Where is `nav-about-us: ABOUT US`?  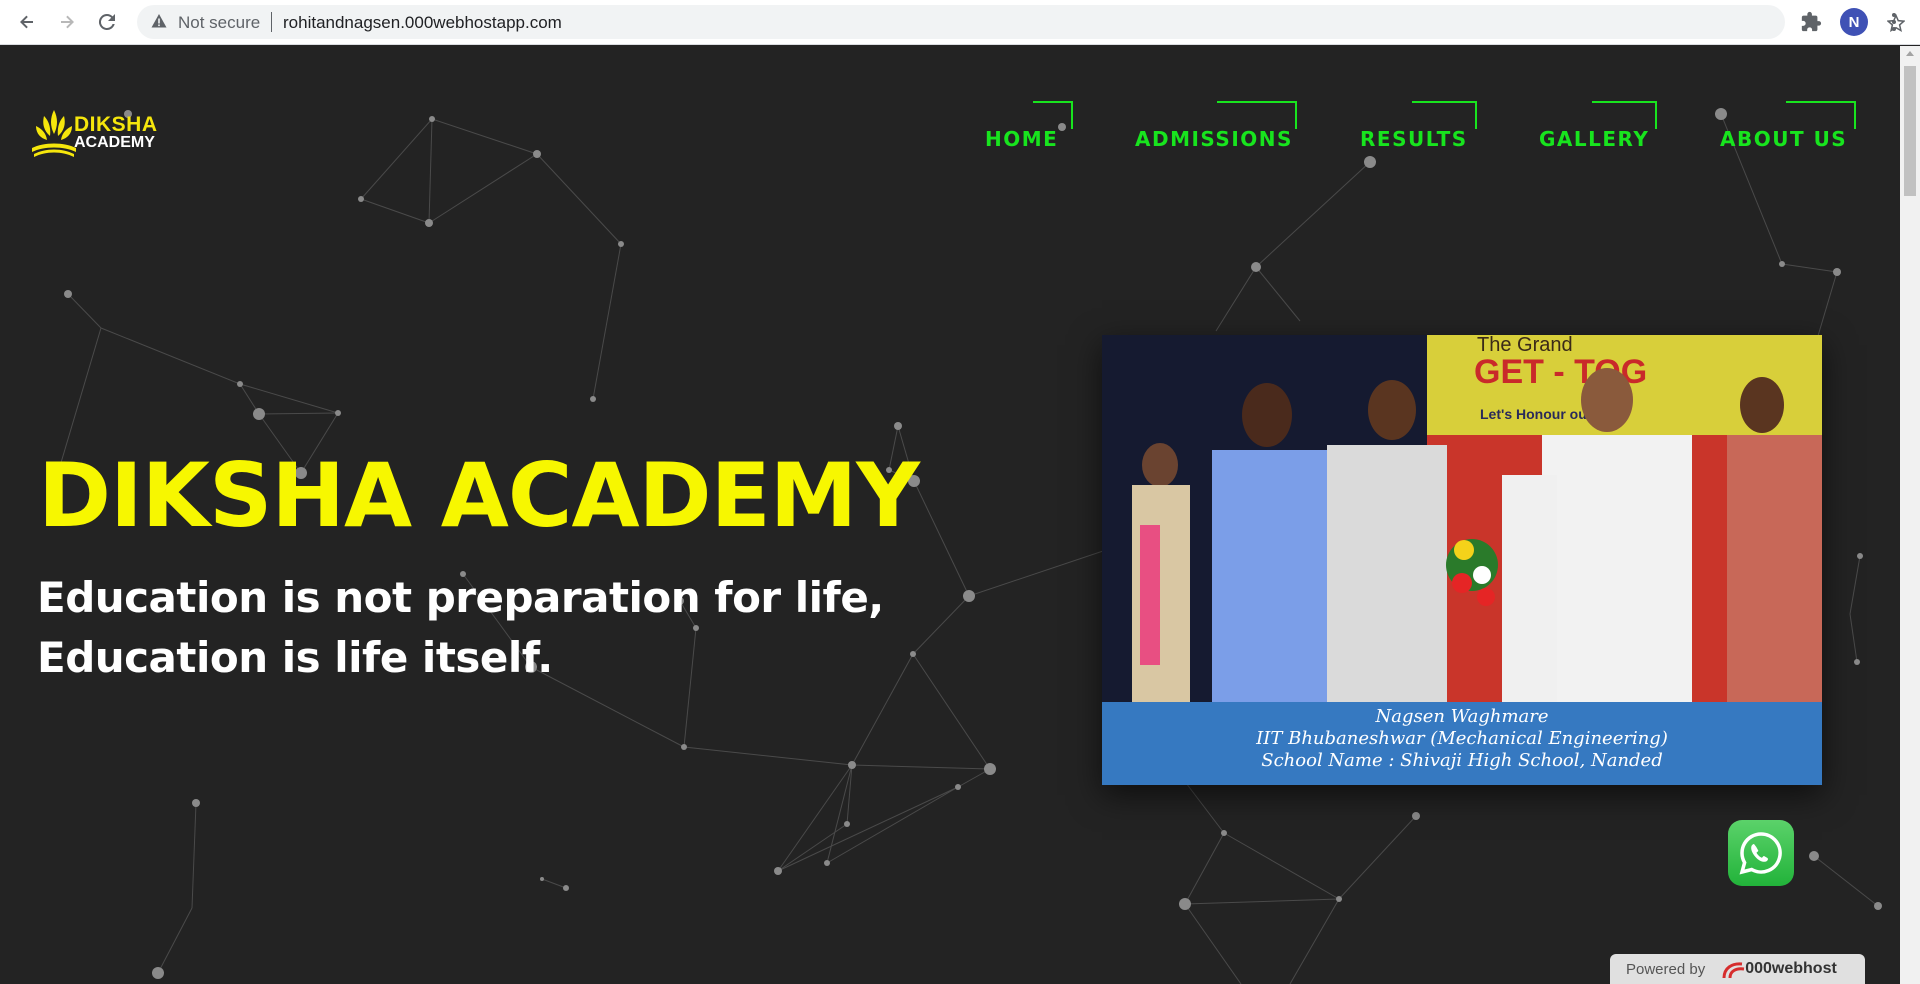 nav-about-us: ABOUT US is located at coordinates (1788, 126).